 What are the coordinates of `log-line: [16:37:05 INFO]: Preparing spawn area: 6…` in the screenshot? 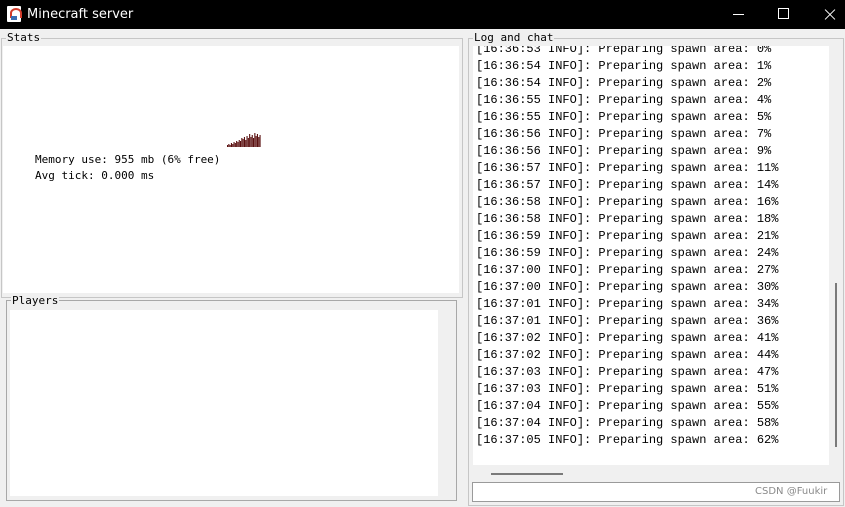 It's located at (627, 440).